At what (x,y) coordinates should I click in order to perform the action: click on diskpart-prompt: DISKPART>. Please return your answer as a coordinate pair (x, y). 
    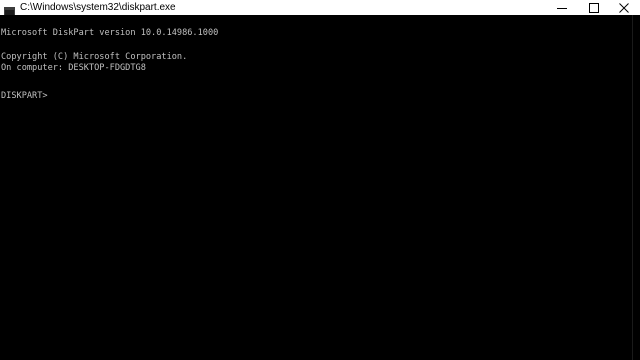
    Looking at the image, I should click on (24, 96).